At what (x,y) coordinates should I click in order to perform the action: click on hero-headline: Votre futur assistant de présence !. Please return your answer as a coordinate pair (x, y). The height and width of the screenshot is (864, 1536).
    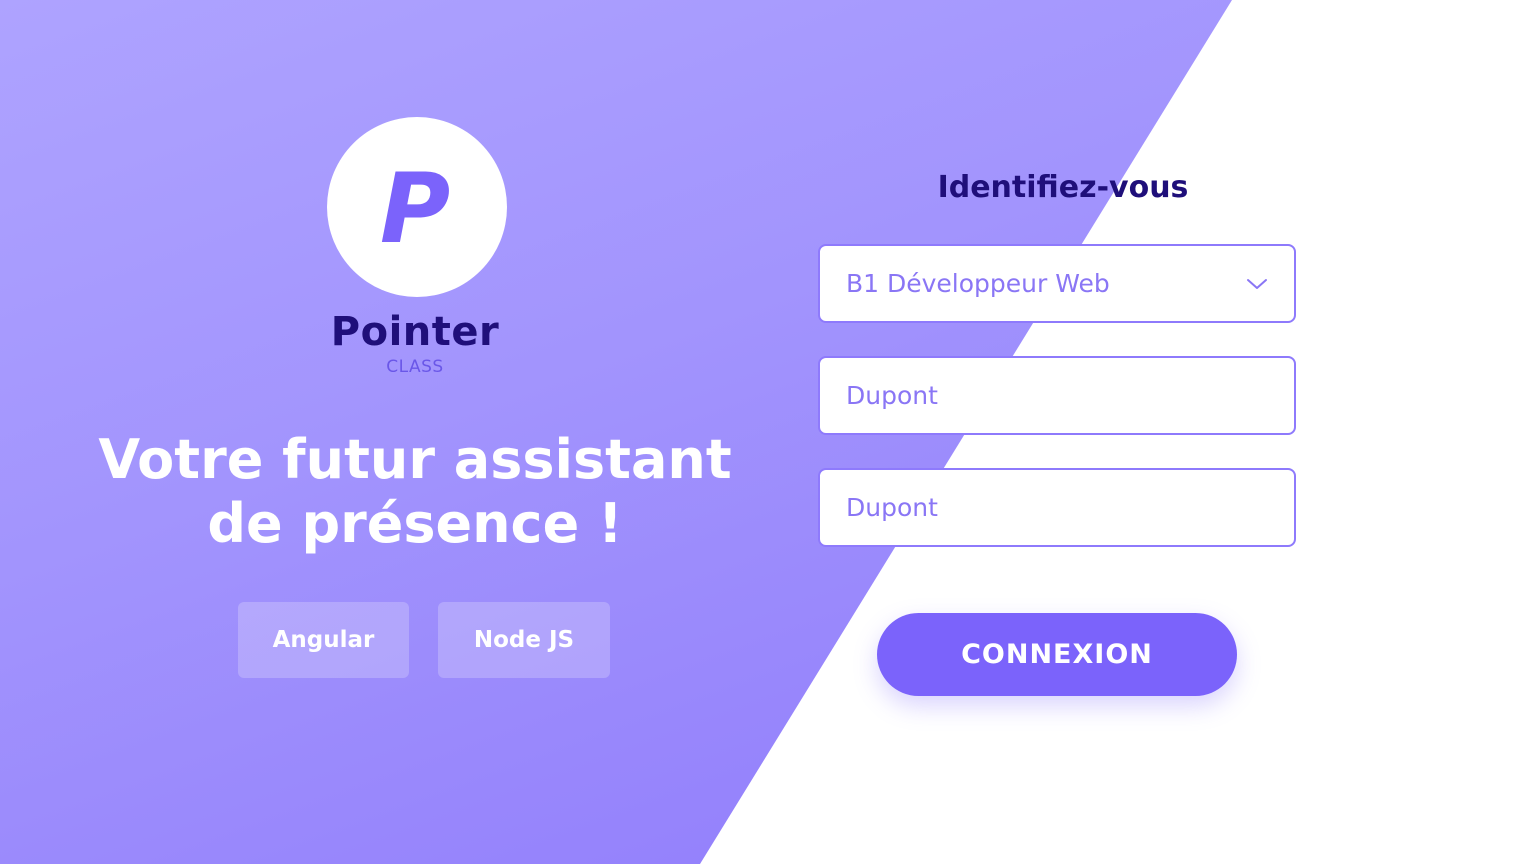
    Looking at the image, I should click on (415, 492).